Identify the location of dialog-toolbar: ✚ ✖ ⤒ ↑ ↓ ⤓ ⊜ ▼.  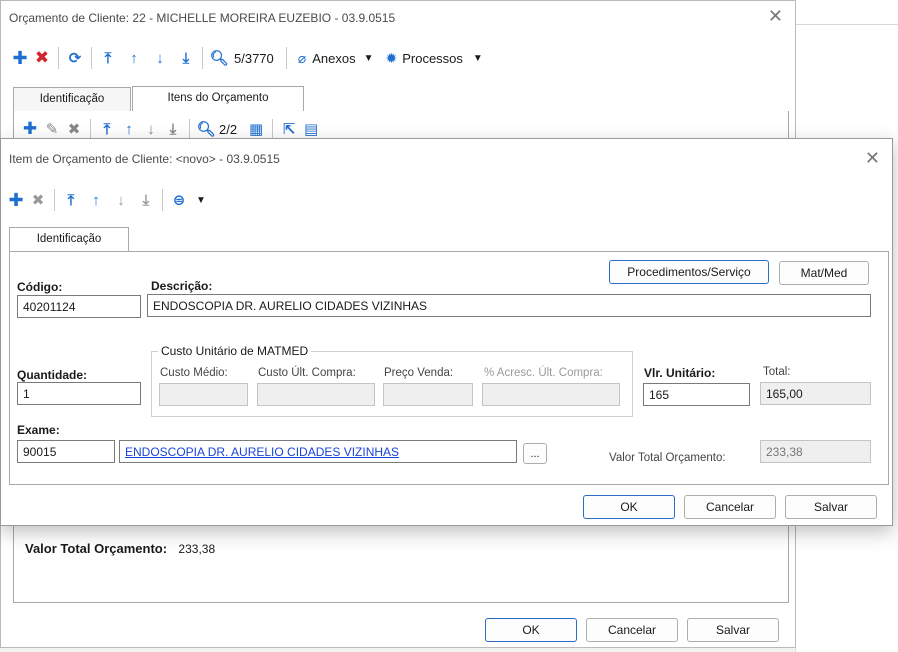
(105, 200).